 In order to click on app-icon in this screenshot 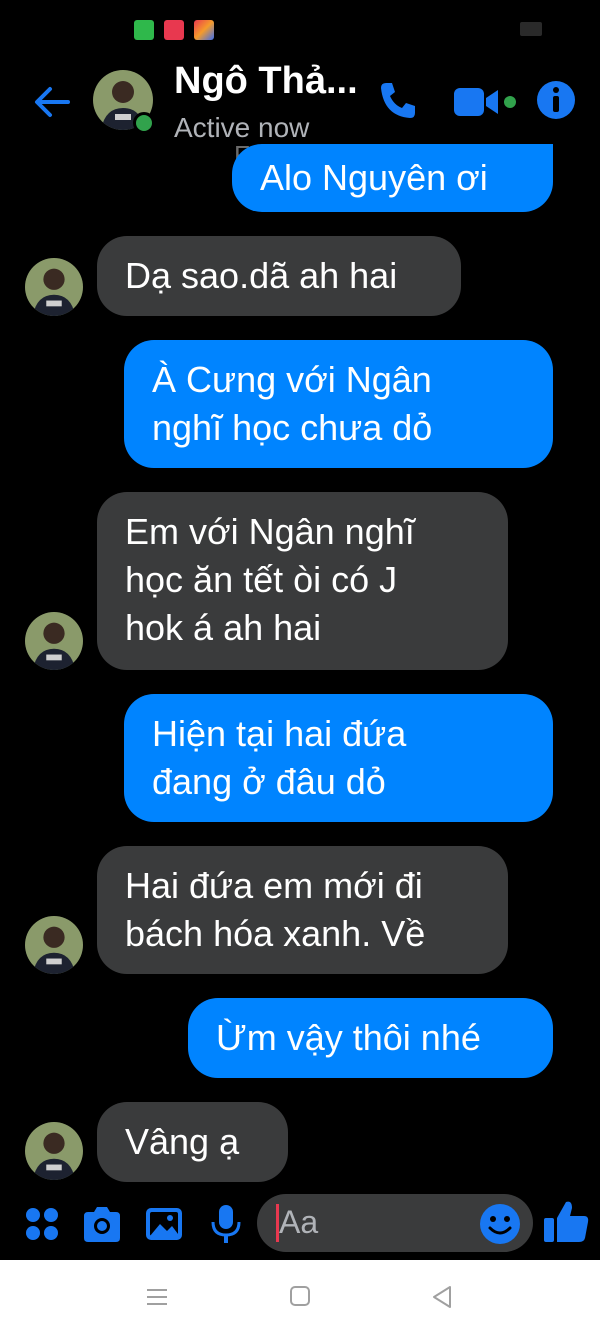, I will do `click(204, 30)`.